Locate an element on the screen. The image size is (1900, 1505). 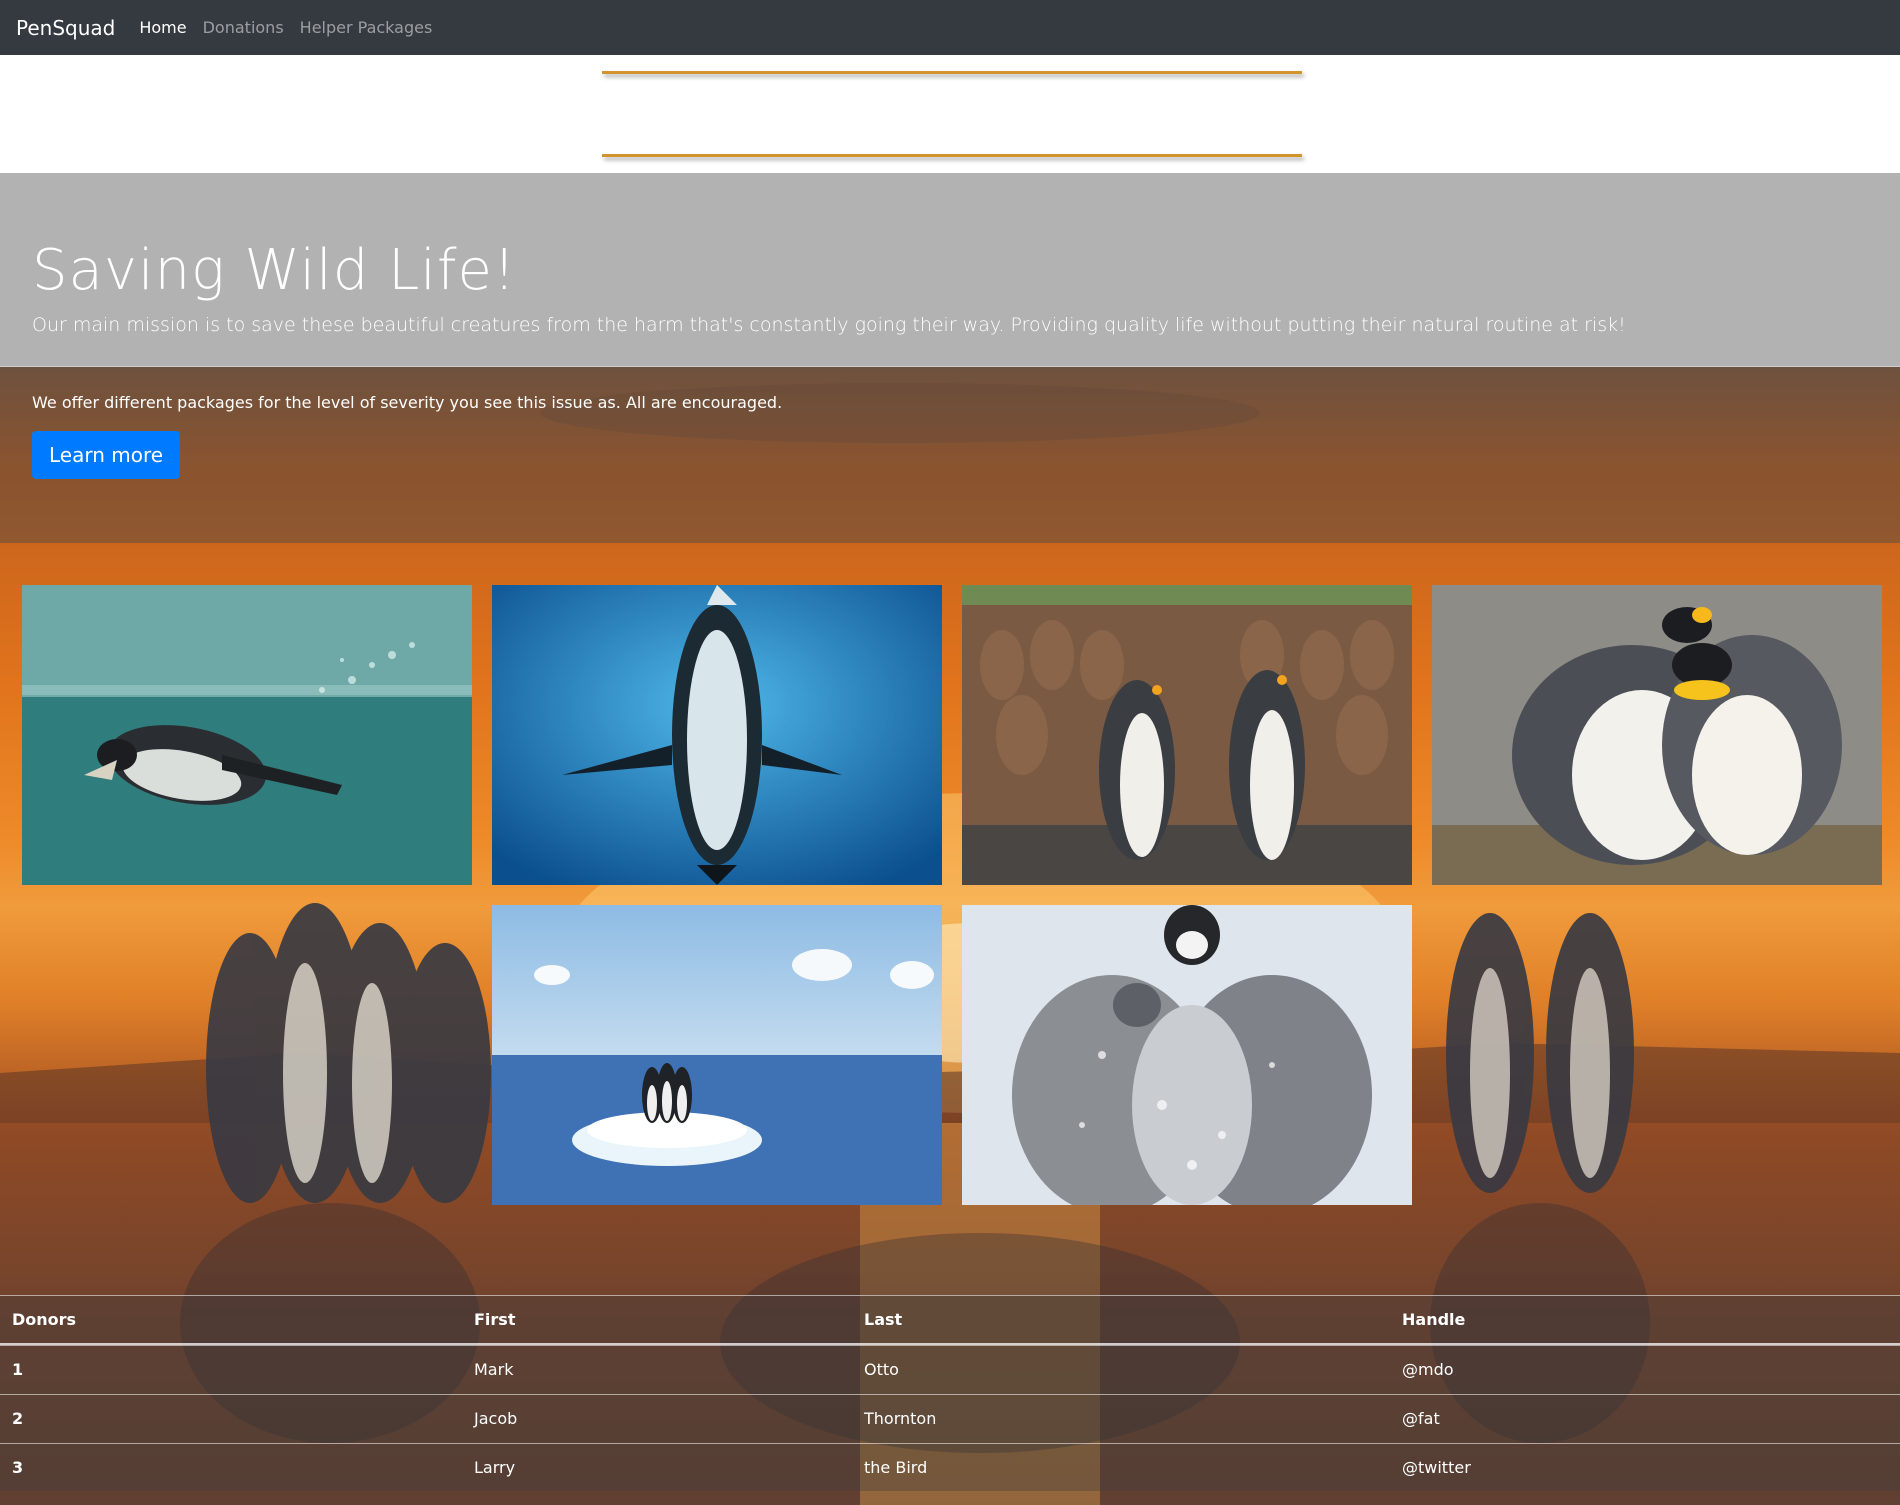
brand-logo: PenSquad is located at coordinates (65, 28).